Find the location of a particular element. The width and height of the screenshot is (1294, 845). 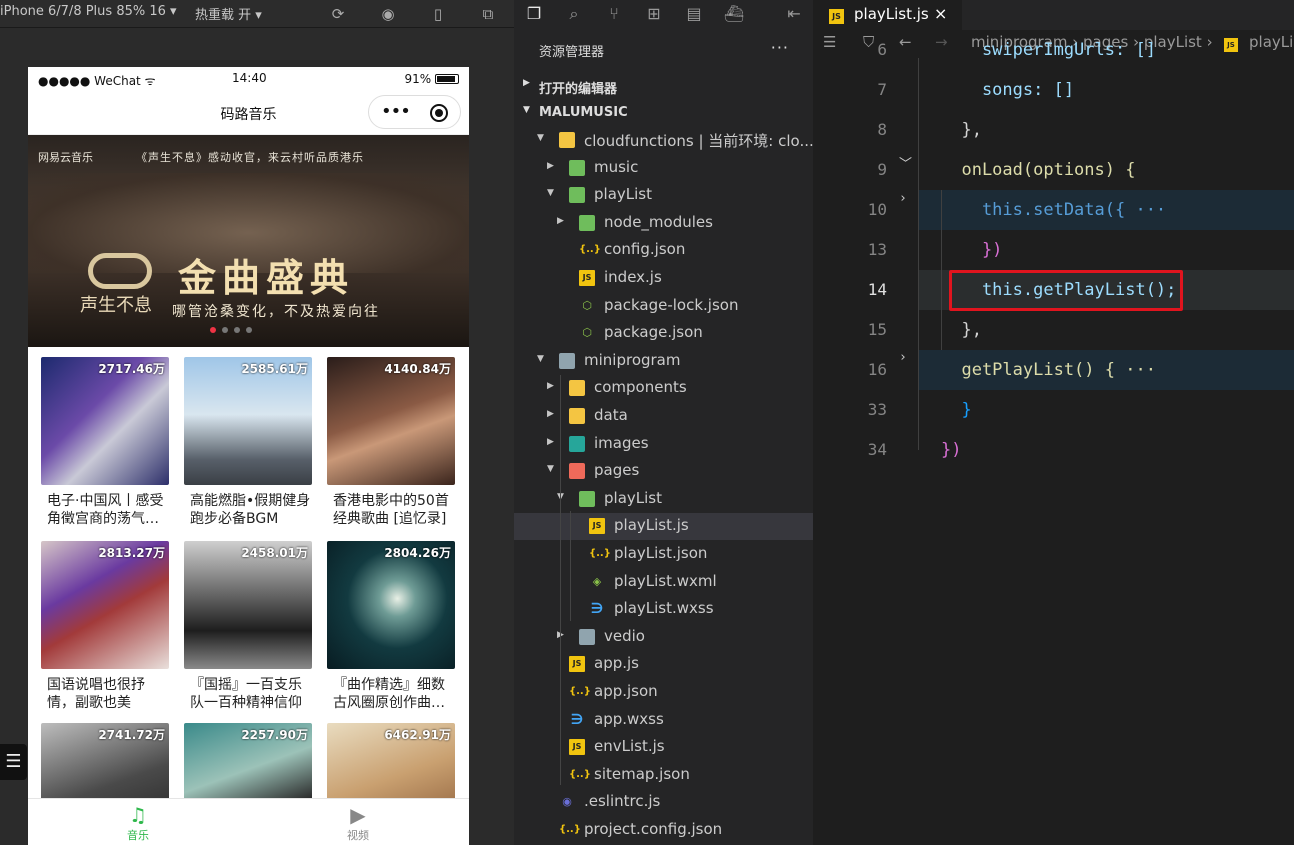

fold-chevron-down-icon: ﹀ is located at coordinates (905, 162).